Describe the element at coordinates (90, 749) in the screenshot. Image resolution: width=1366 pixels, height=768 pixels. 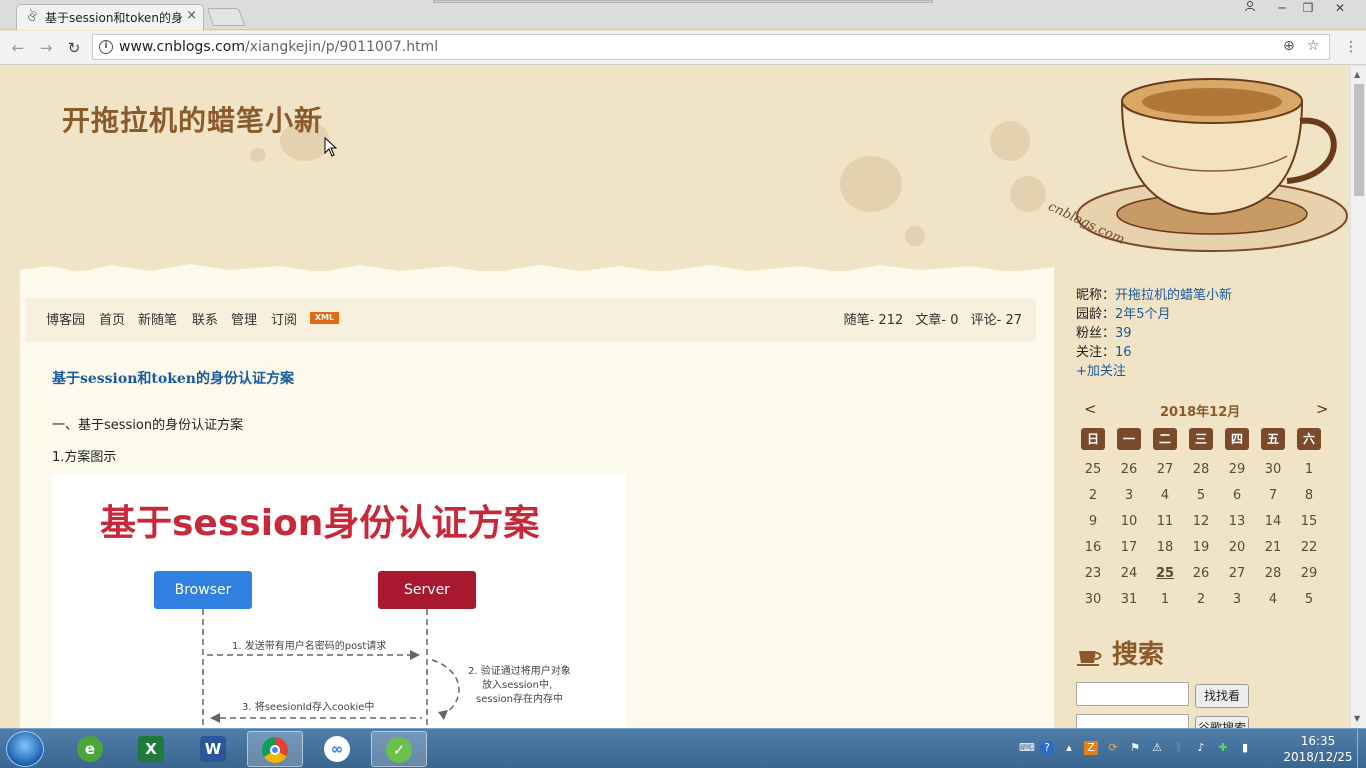
I see `taskbar-ie: e` at that location.